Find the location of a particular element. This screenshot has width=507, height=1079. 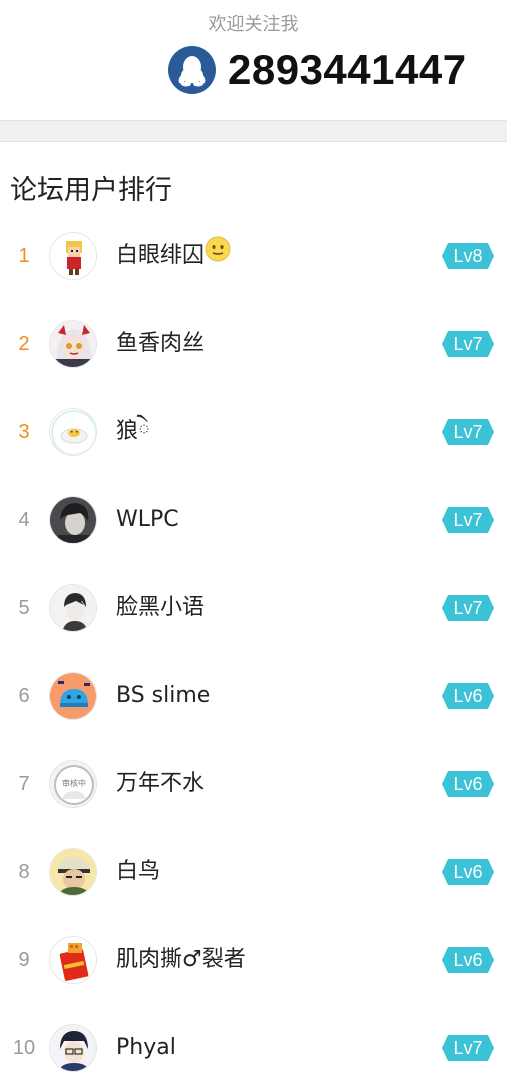

ranking-row: 7 审核中 万年不水 Lv6 is located at coordinates (253, 784).